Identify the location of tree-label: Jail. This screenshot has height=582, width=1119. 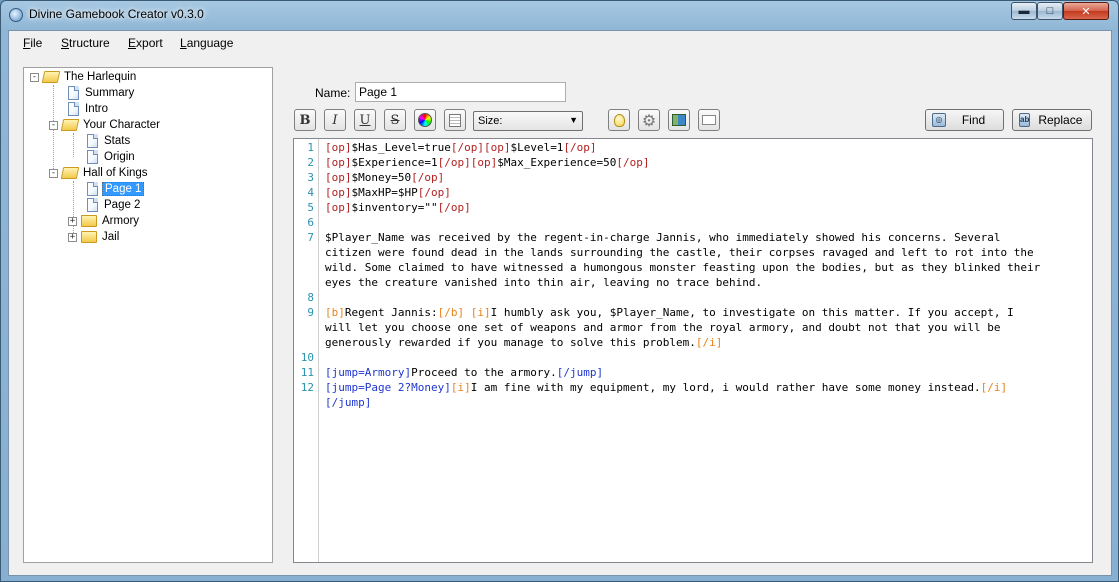
(111, 237).